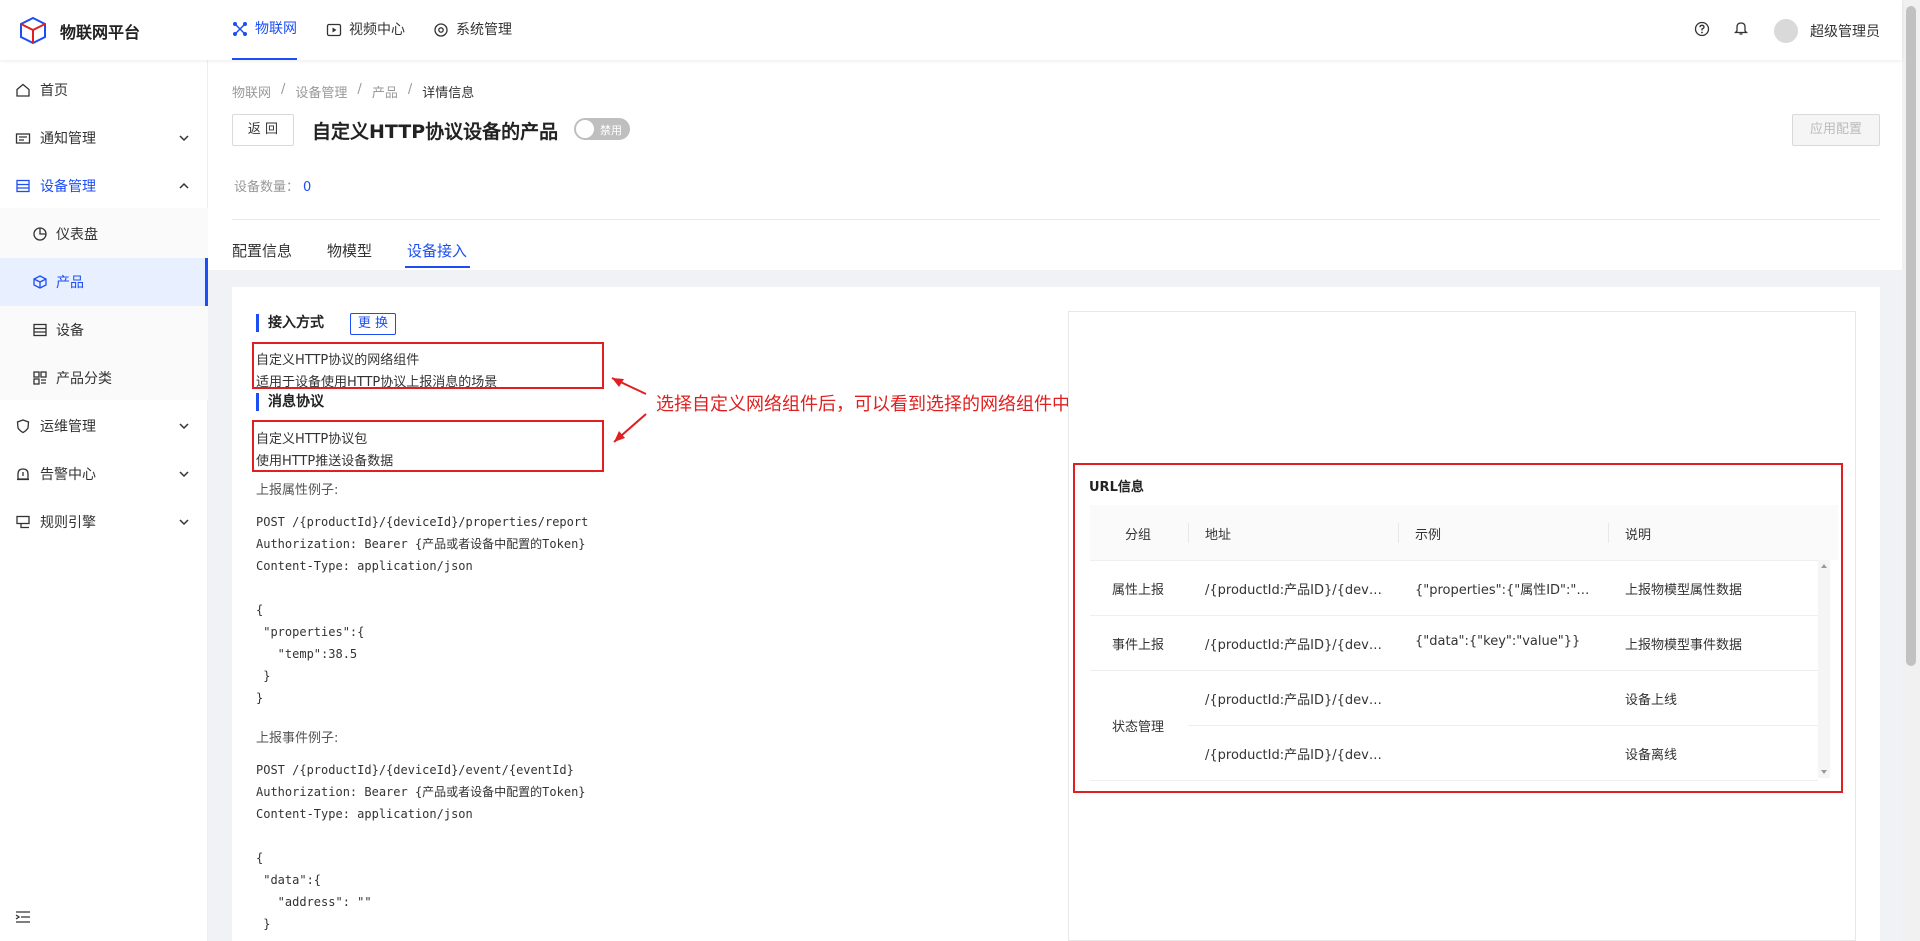 The image size is (1920, 941). I want to click on table-cell: 事件上报, so click(1138, 645).